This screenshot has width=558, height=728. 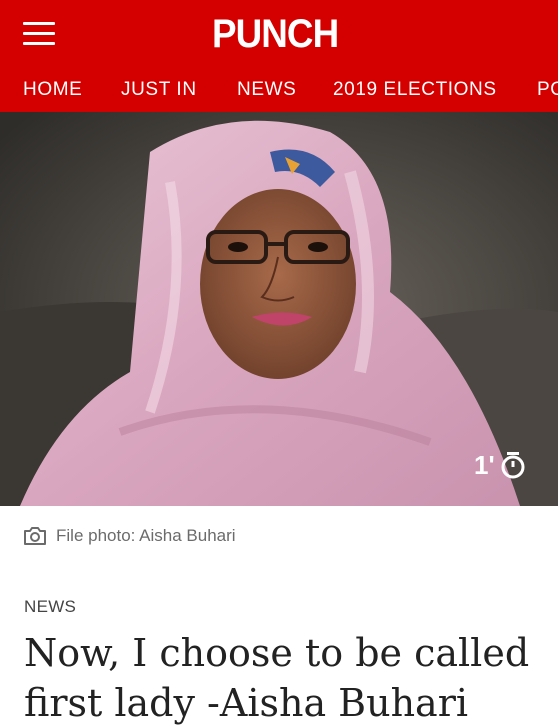 I want to click on camera-icon, so click(x=35, y=536).